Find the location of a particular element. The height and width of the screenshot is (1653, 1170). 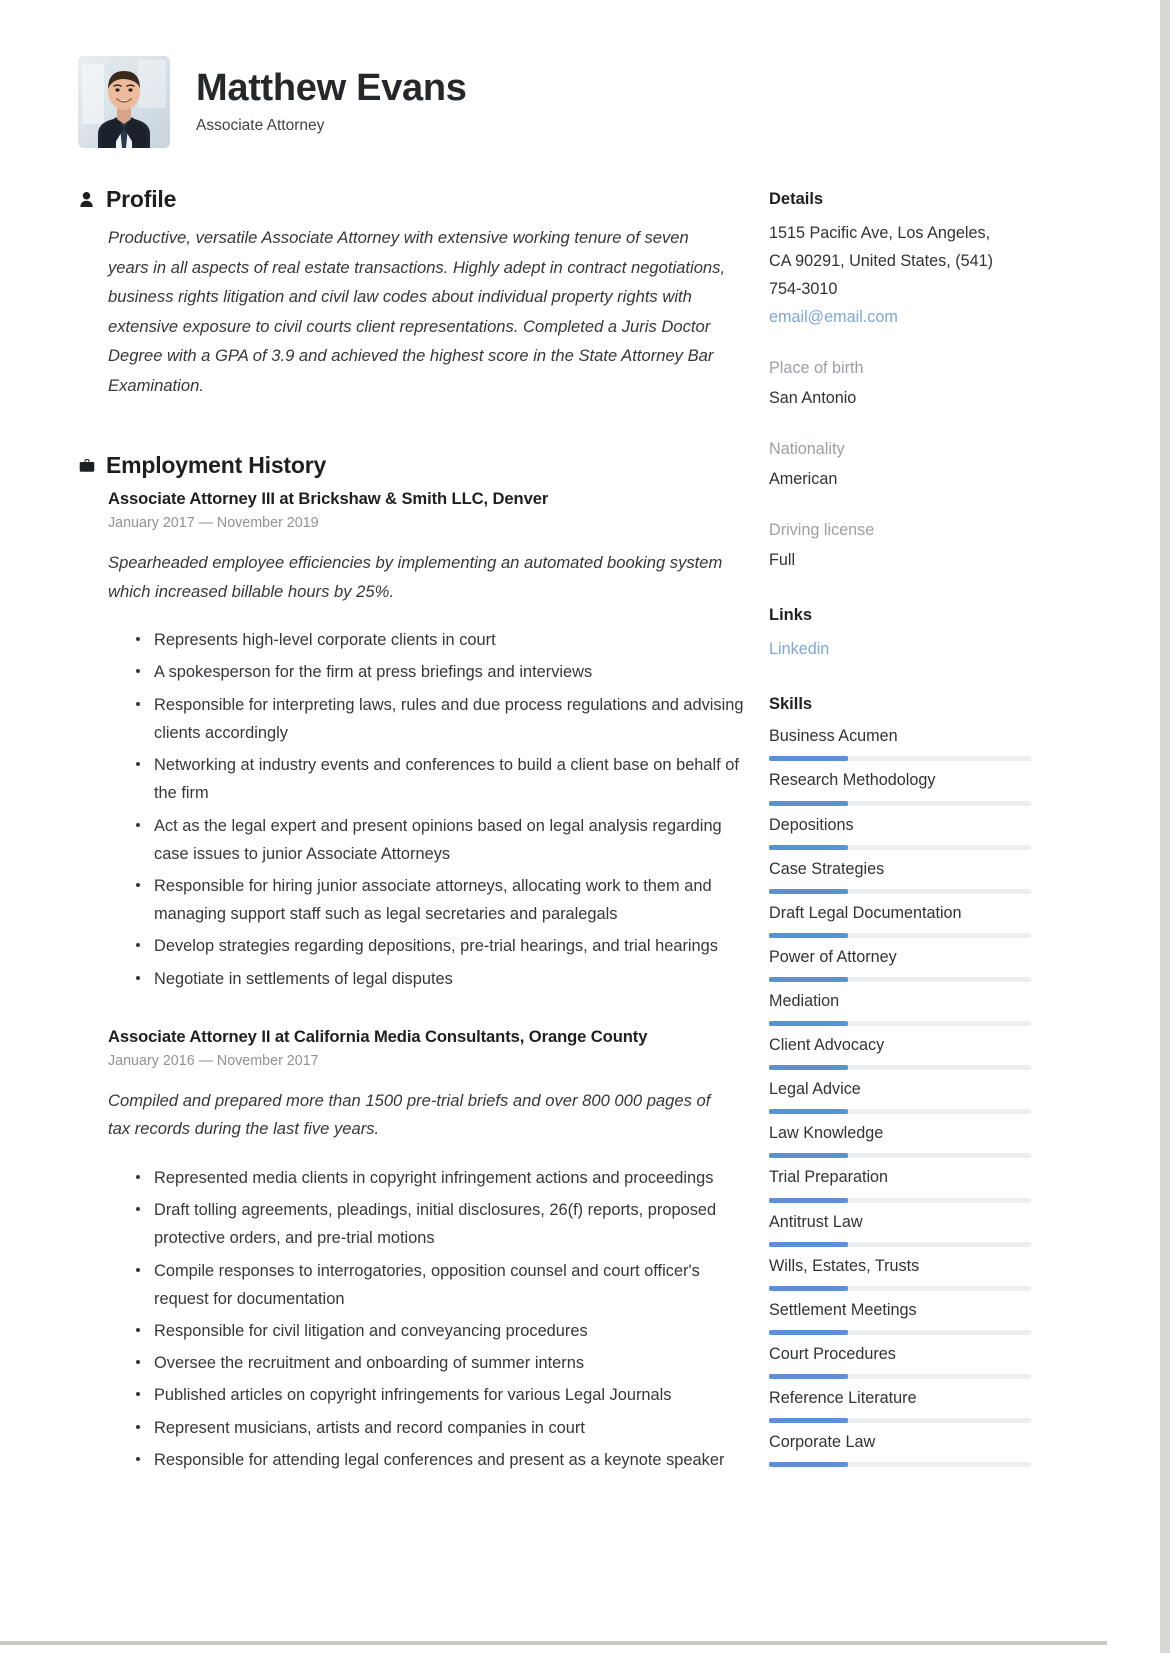

details-section-title: Details is located at coordinates (796, 199).